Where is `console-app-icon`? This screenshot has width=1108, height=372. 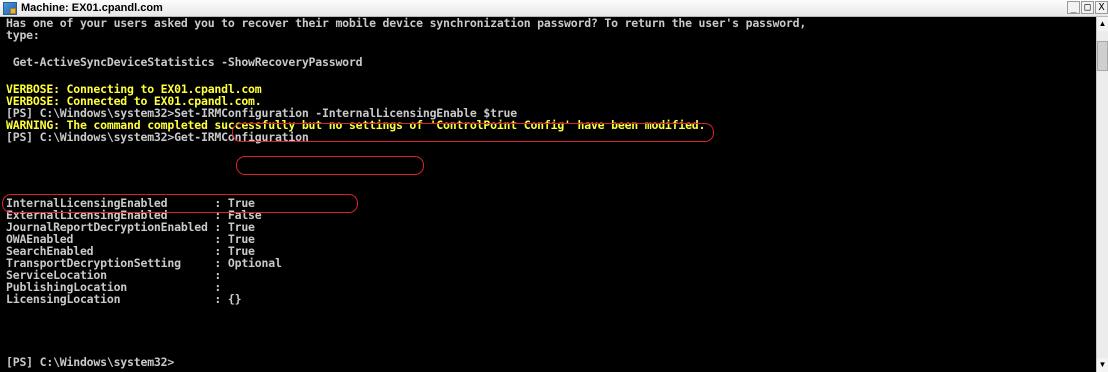 console-app-icon is located at coordinates (10, 8).